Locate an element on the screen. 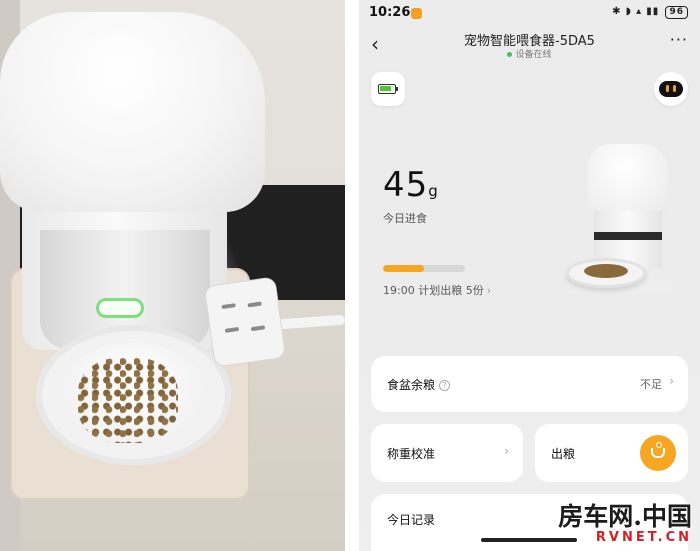  more-icon: ··· is located at coordinates (679, 39).